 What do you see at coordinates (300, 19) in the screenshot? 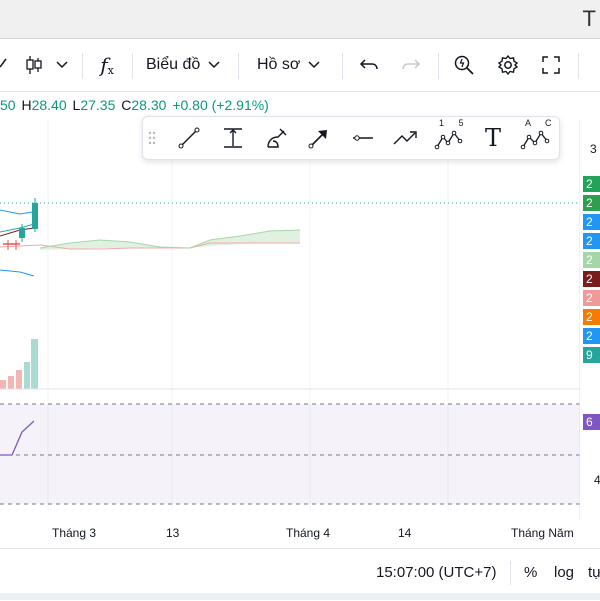
I see `window-title-bar: T` at bounding box center [300, 19].